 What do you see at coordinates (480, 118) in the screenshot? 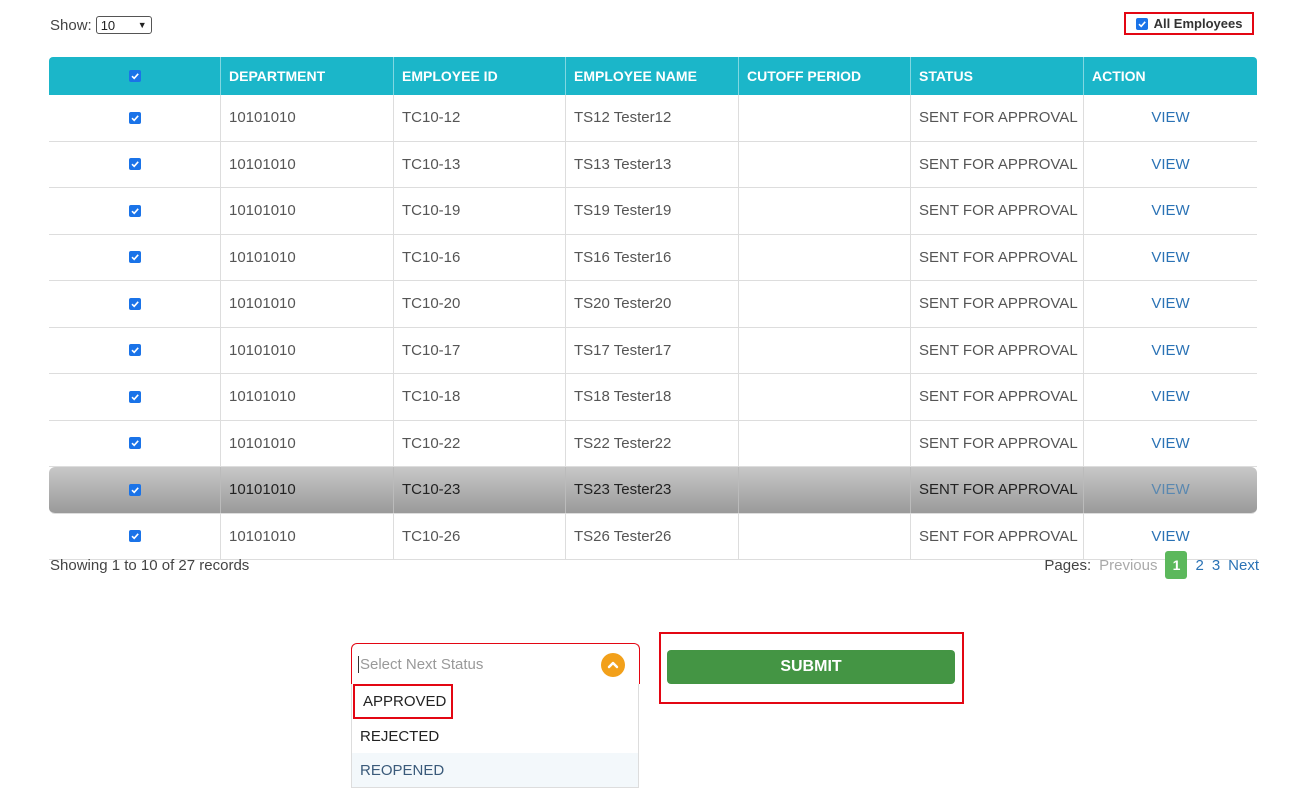
I see `cell-employee-id: TC10-12` at bounding box center [480, 118].